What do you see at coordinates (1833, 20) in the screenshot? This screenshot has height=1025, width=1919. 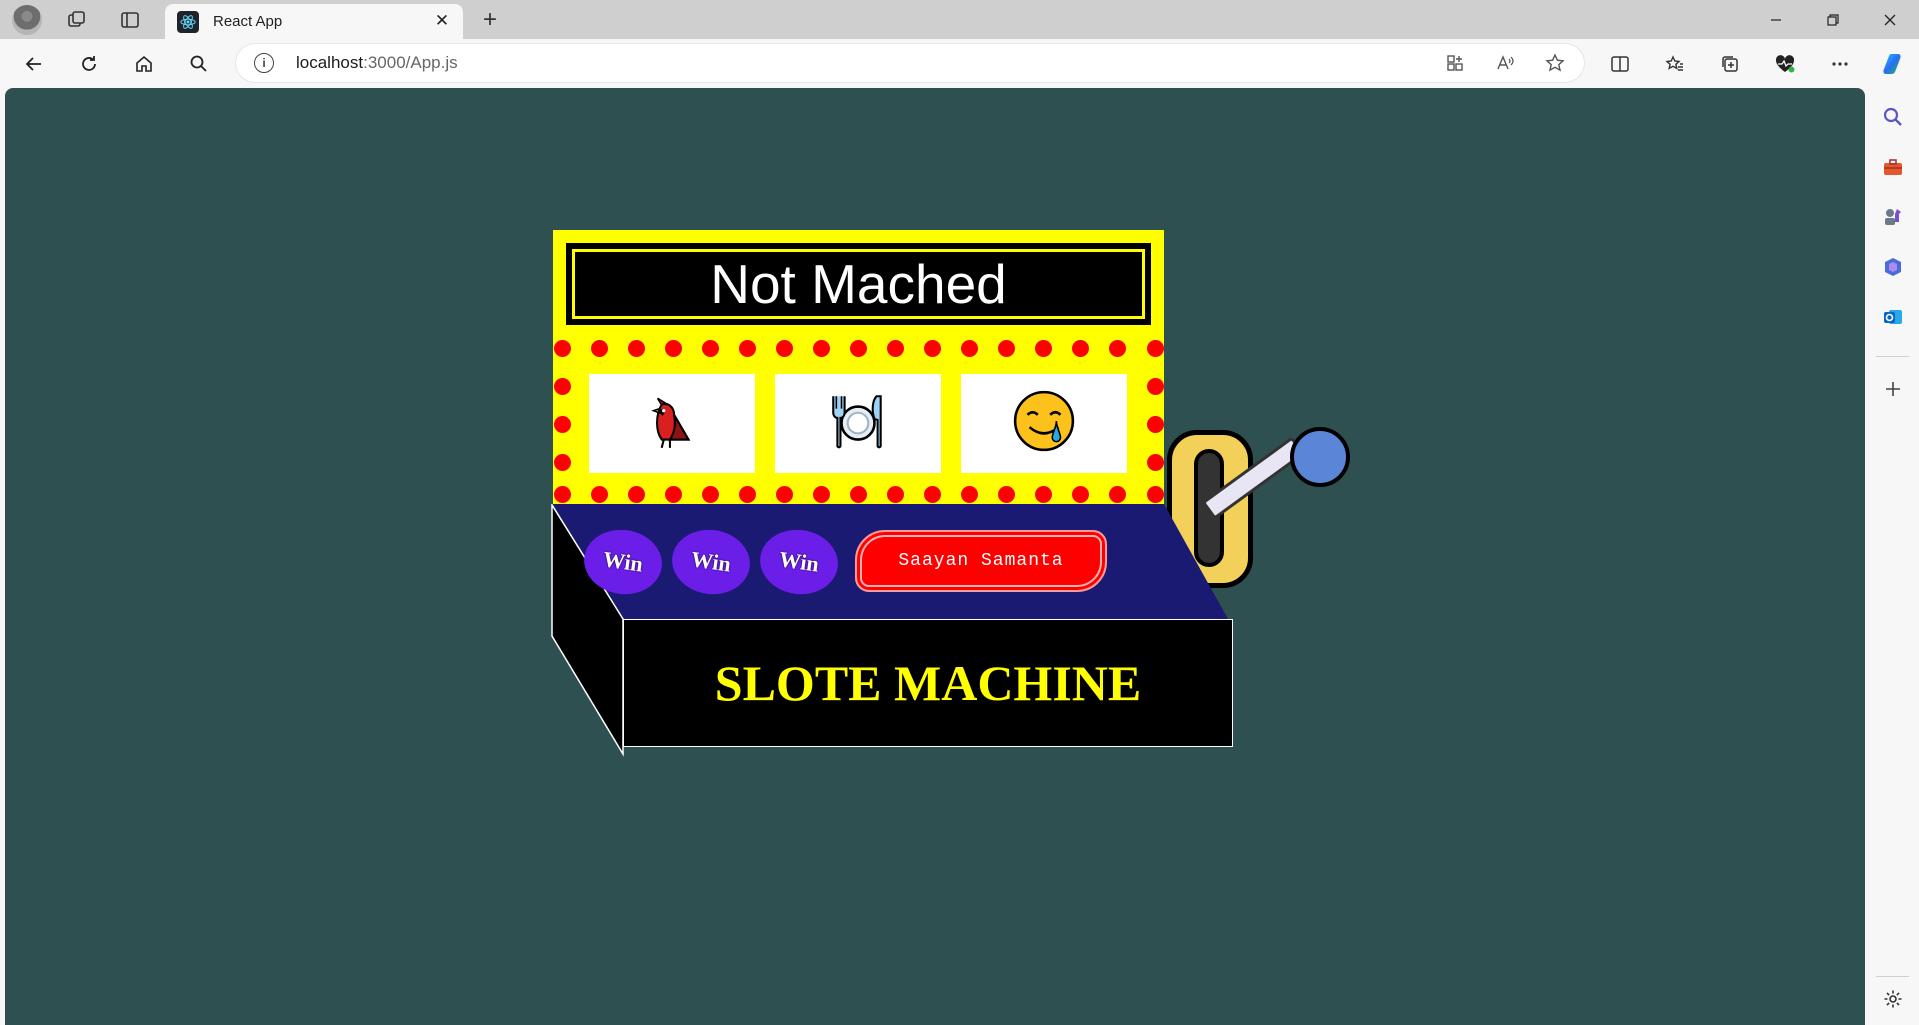 I see `restore-icon` at bounding box center [1833, 20].